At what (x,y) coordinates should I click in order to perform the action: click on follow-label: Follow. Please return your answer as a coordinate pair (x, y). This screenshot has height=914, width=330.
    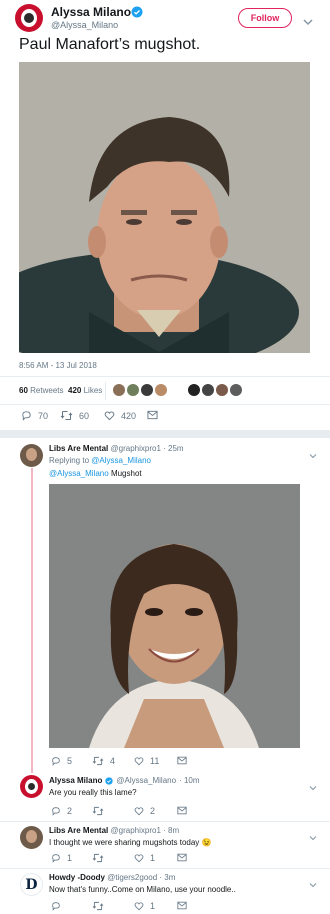
    Looking at the image, I should click on (265, 18).